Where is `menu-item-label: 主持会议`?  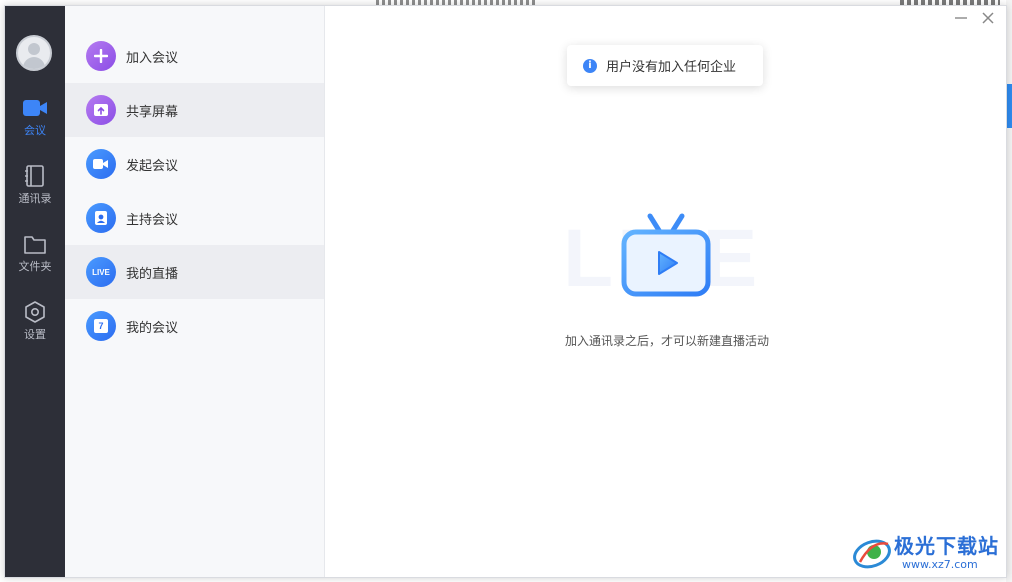
menu-item-label: 主持会议 is located at coordinates (152, 220).